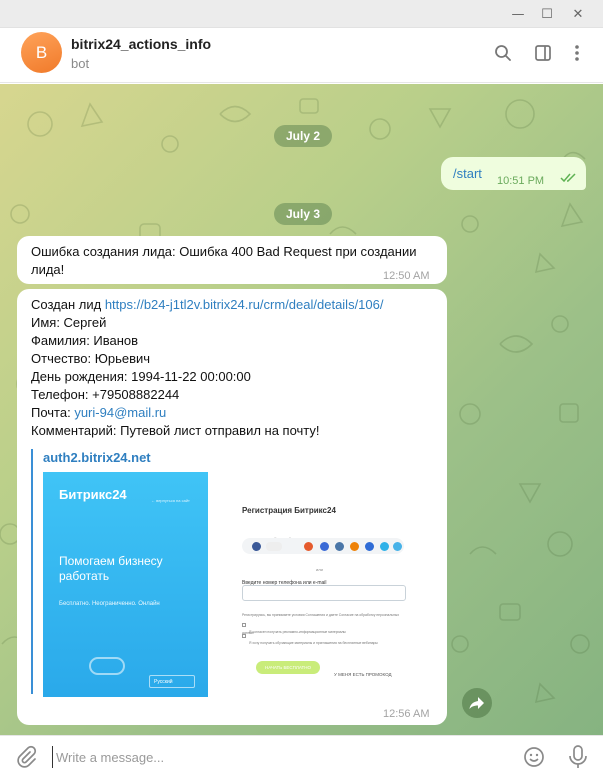  What do you see at coordinates (111, 568) in the screenshot?
I see `preview-slogan: Помогаем бизнесу работать` at bounding box center [111, 568].